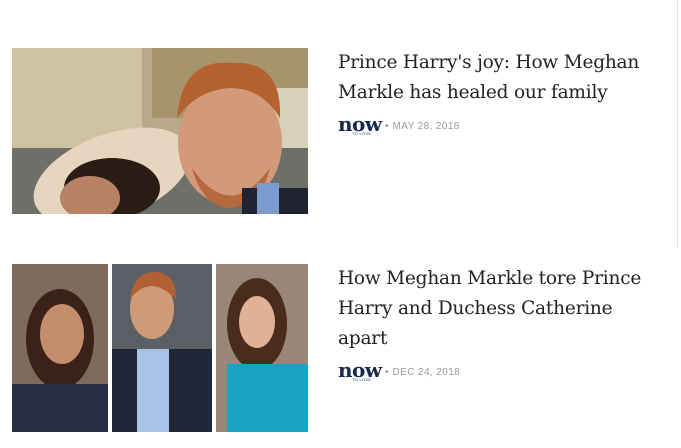 Image resolution: width=681 pixels, height=448 pixels. Describe the element at coordinates (677, 124) in the screenshot. I see `right-edge-divider` at that location.